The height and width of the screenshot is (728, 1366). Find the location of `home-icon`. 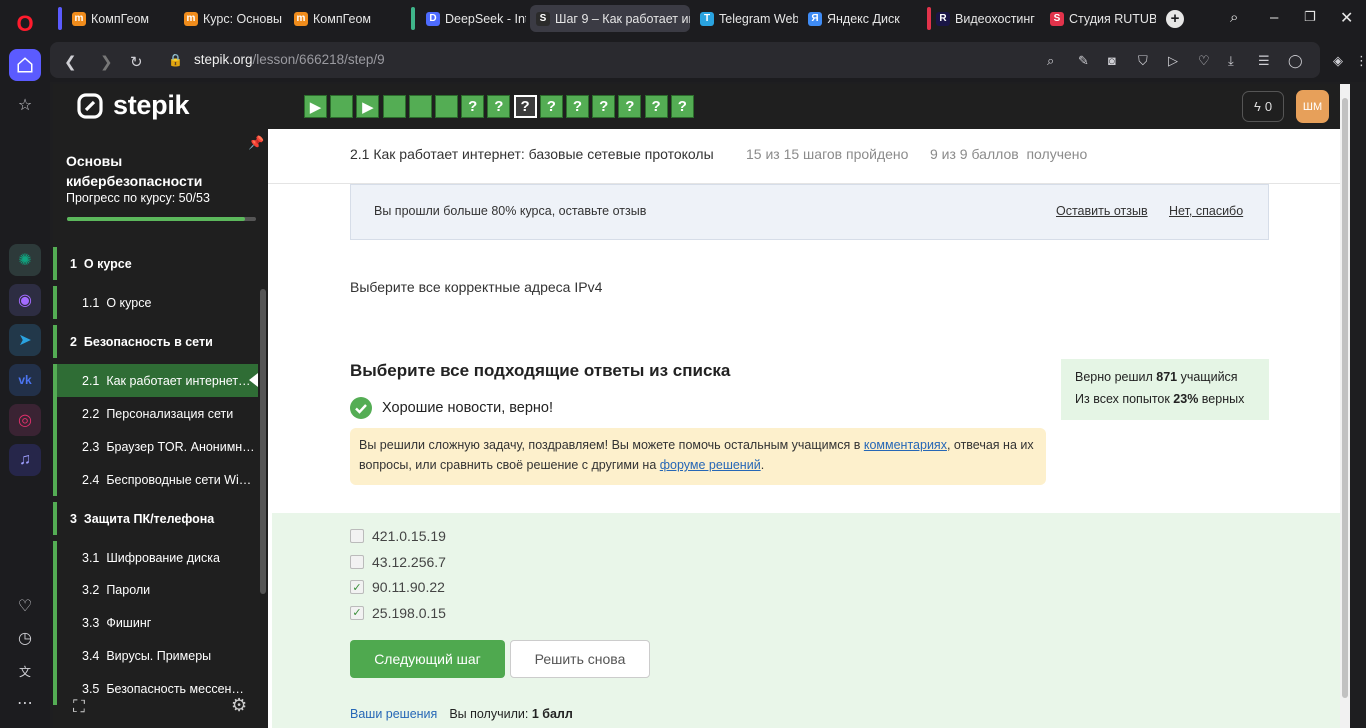

home-icon is located at coordinates (25, 65).